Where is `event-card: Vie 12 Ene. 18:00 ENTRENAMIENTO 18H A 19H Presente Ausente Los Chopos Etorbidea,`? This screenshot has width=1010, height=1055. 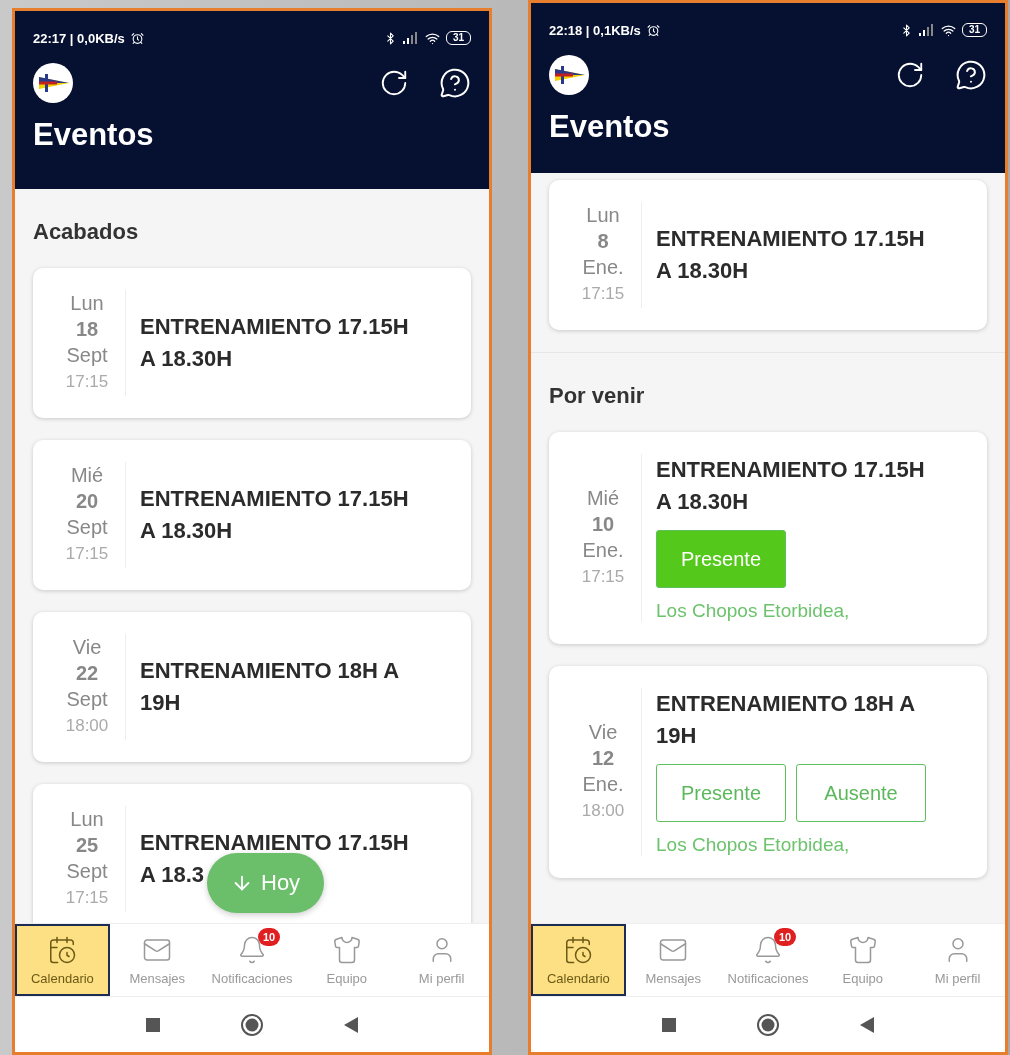
event-card: Vie 12 Ene. 18:00 ENTRENAMIENTO 18H A 19H Presente Ausente Los Chopos Etorbidea, is located at coordinates (768, 772).